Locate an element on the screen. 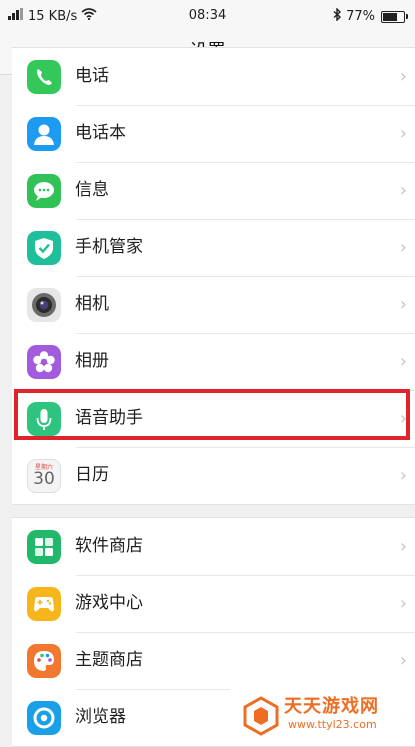 Image resolution: width=415 pixels, height=747 pixels. settings-item-phone: 电话 › is located at coordinates (213, 76).